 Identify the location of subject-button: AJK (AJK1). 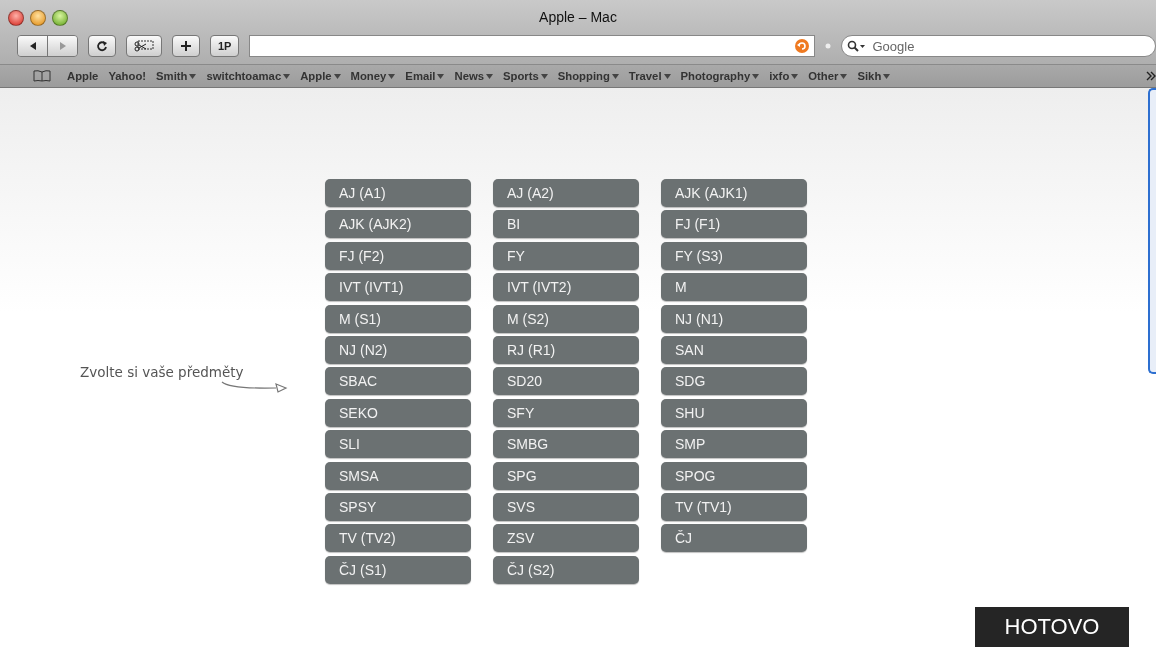
(734, 193).